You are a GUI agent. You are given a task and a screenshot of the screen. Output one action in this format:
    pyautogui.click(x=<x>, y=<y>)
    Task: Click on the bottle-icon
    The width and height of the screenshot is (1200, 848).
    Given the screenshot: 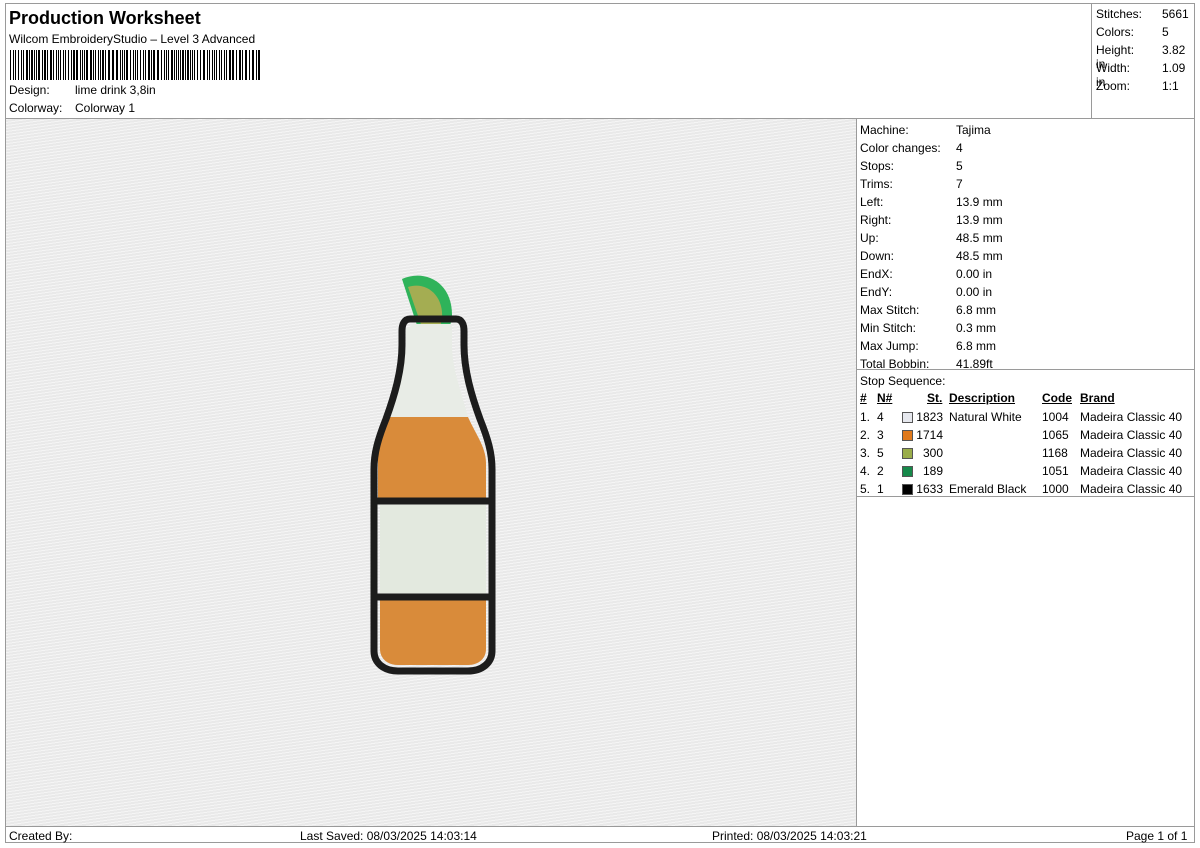 What is the action you would take?
    pyautogui.click(x=433, y=495)
    